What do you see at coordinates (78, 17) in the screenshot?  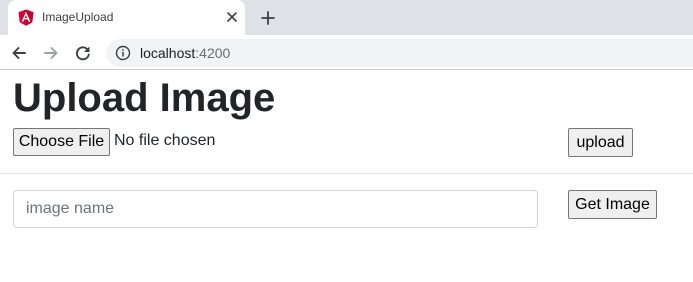 I see `tab-title: ImageUpload` at bounding box center [78, 17].